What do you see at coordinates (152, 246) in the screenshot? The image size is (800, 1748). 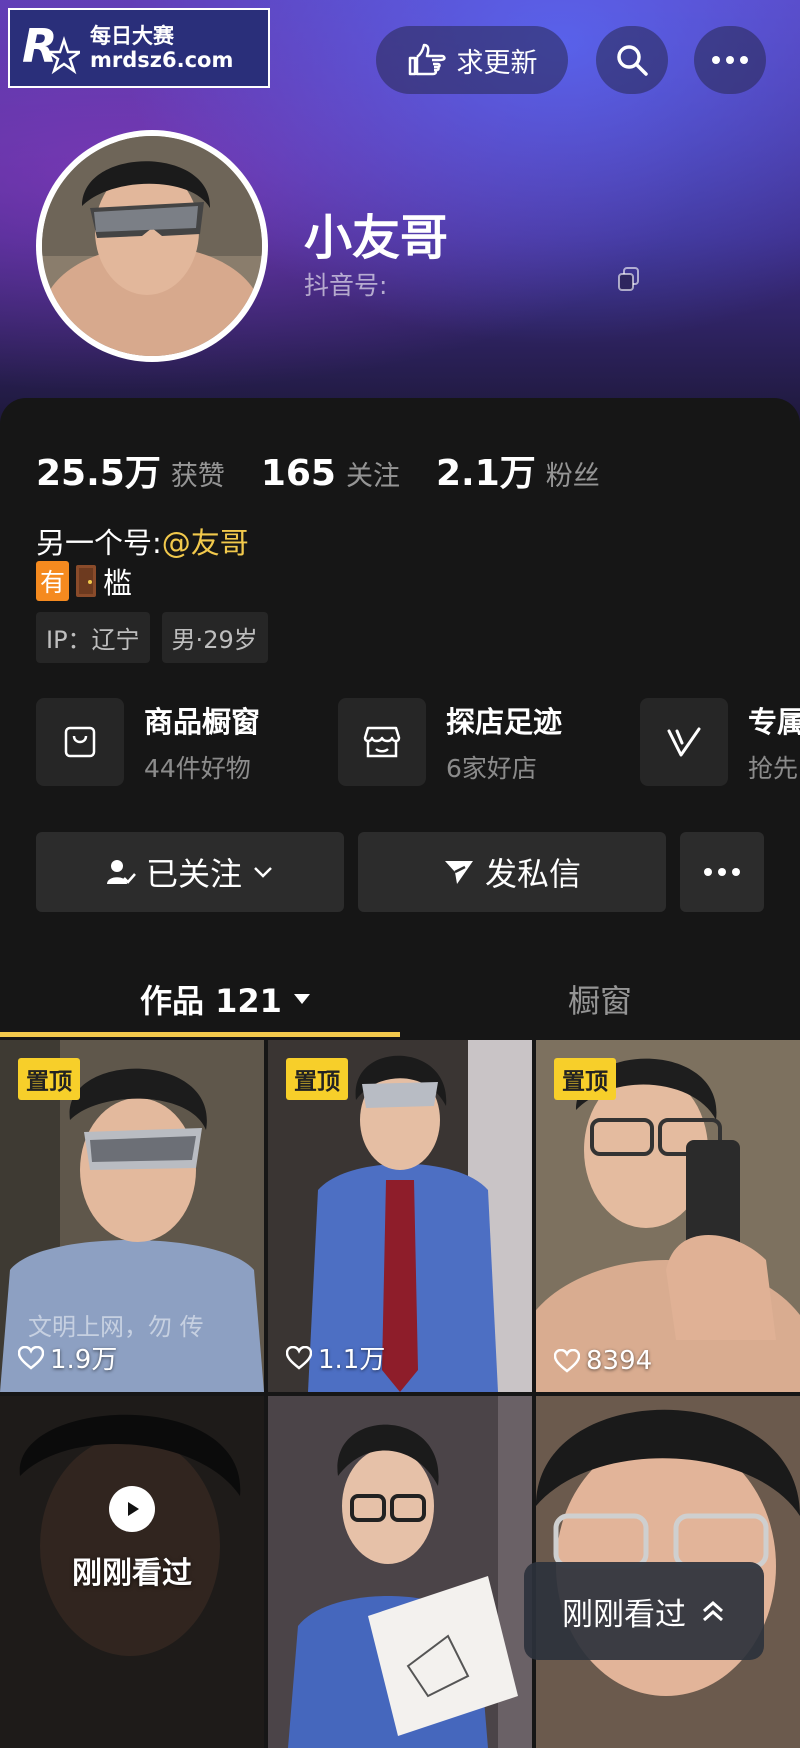 I see `avatar` at bounding box center [152, 246].